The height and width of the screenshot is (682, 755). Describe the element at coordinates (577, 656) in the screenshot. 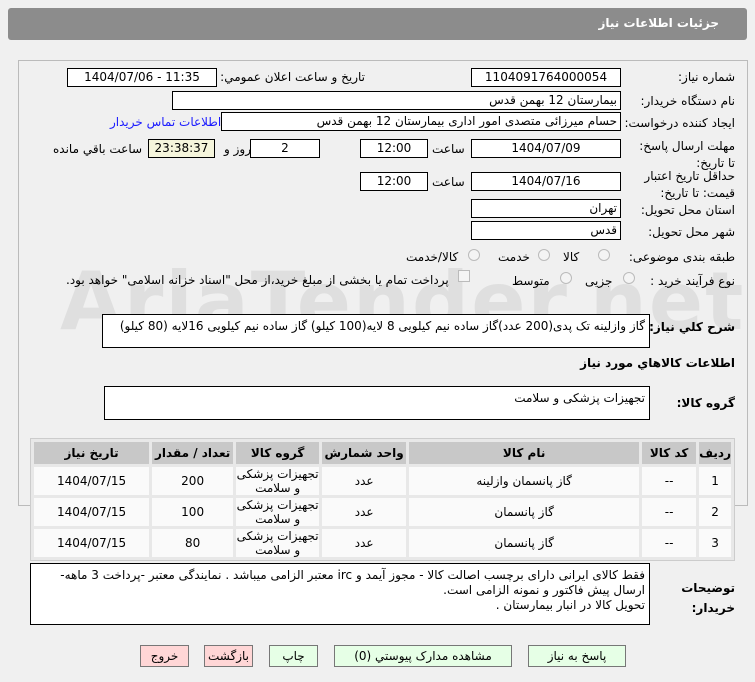

I see `reply-button: پاسخ به نياز` at that location.